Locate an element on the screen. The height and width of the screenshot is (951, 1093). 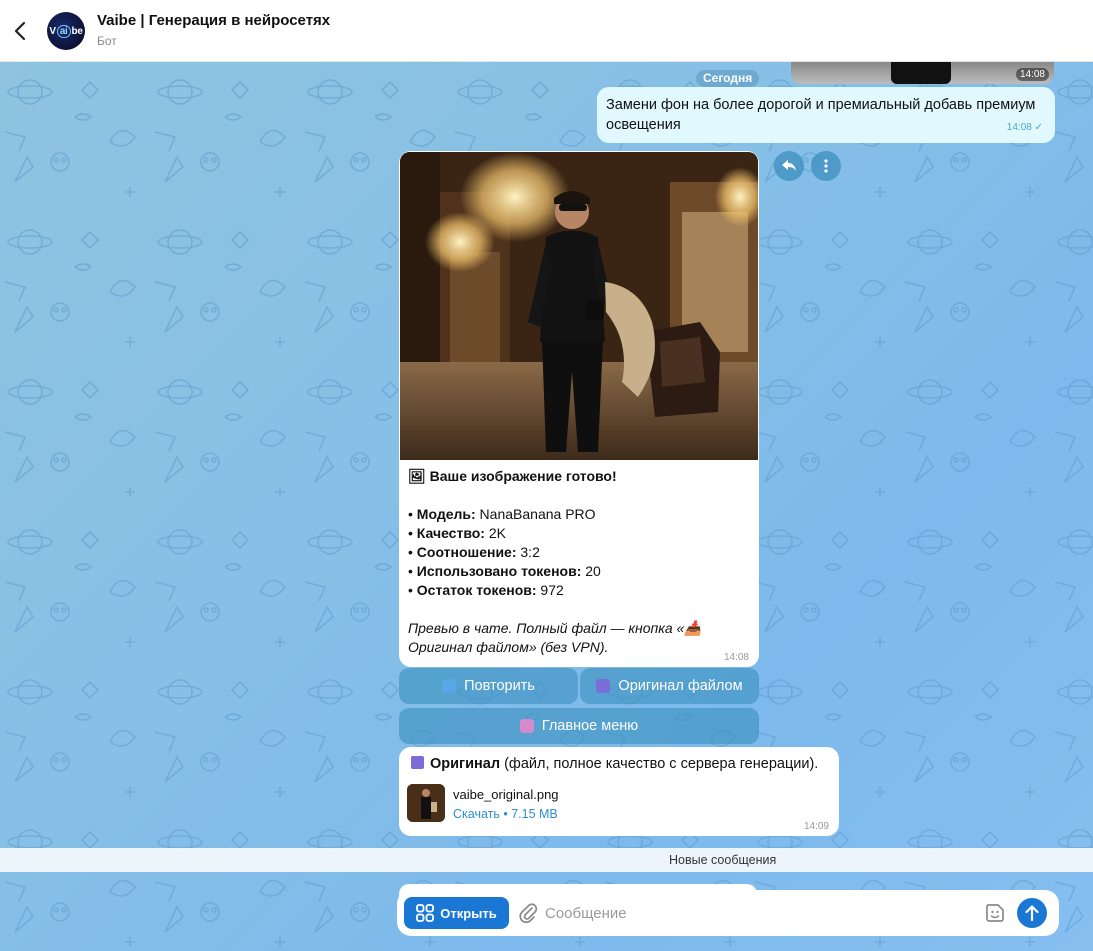
generated-image is located at coordinates (579, 306).